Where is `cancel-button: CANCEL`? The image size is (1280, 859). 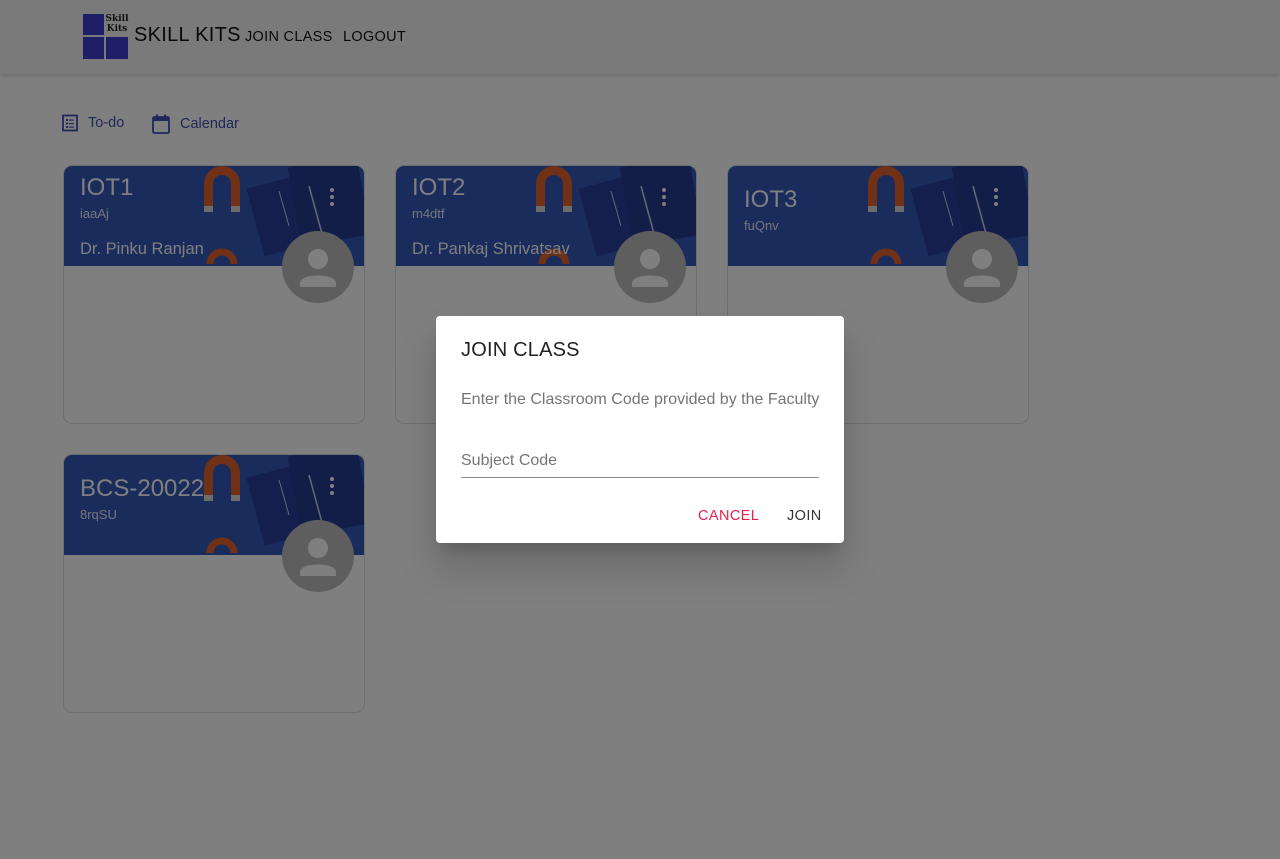 cancel-button: CANCEL is located at coordinates (728, 516).